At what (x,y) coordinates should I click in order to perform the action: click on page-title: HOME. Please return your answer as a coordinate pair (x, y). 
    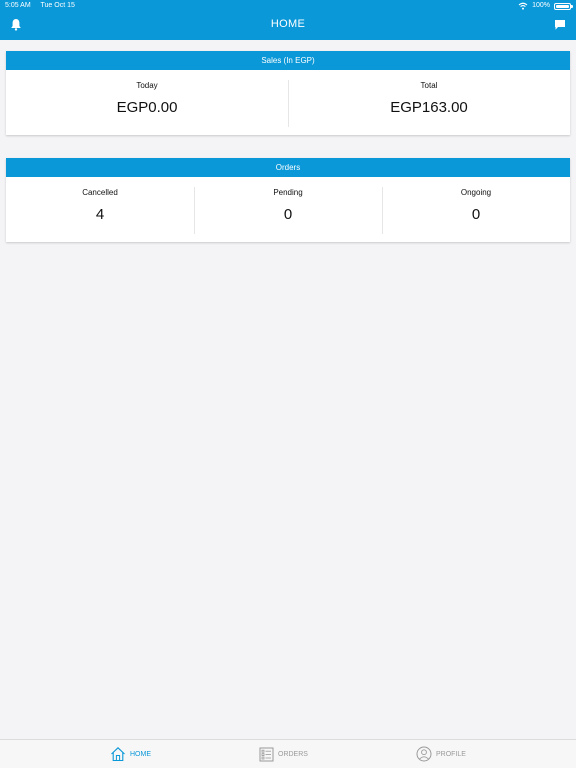
    Looking at the image, I should click on (288, 24).